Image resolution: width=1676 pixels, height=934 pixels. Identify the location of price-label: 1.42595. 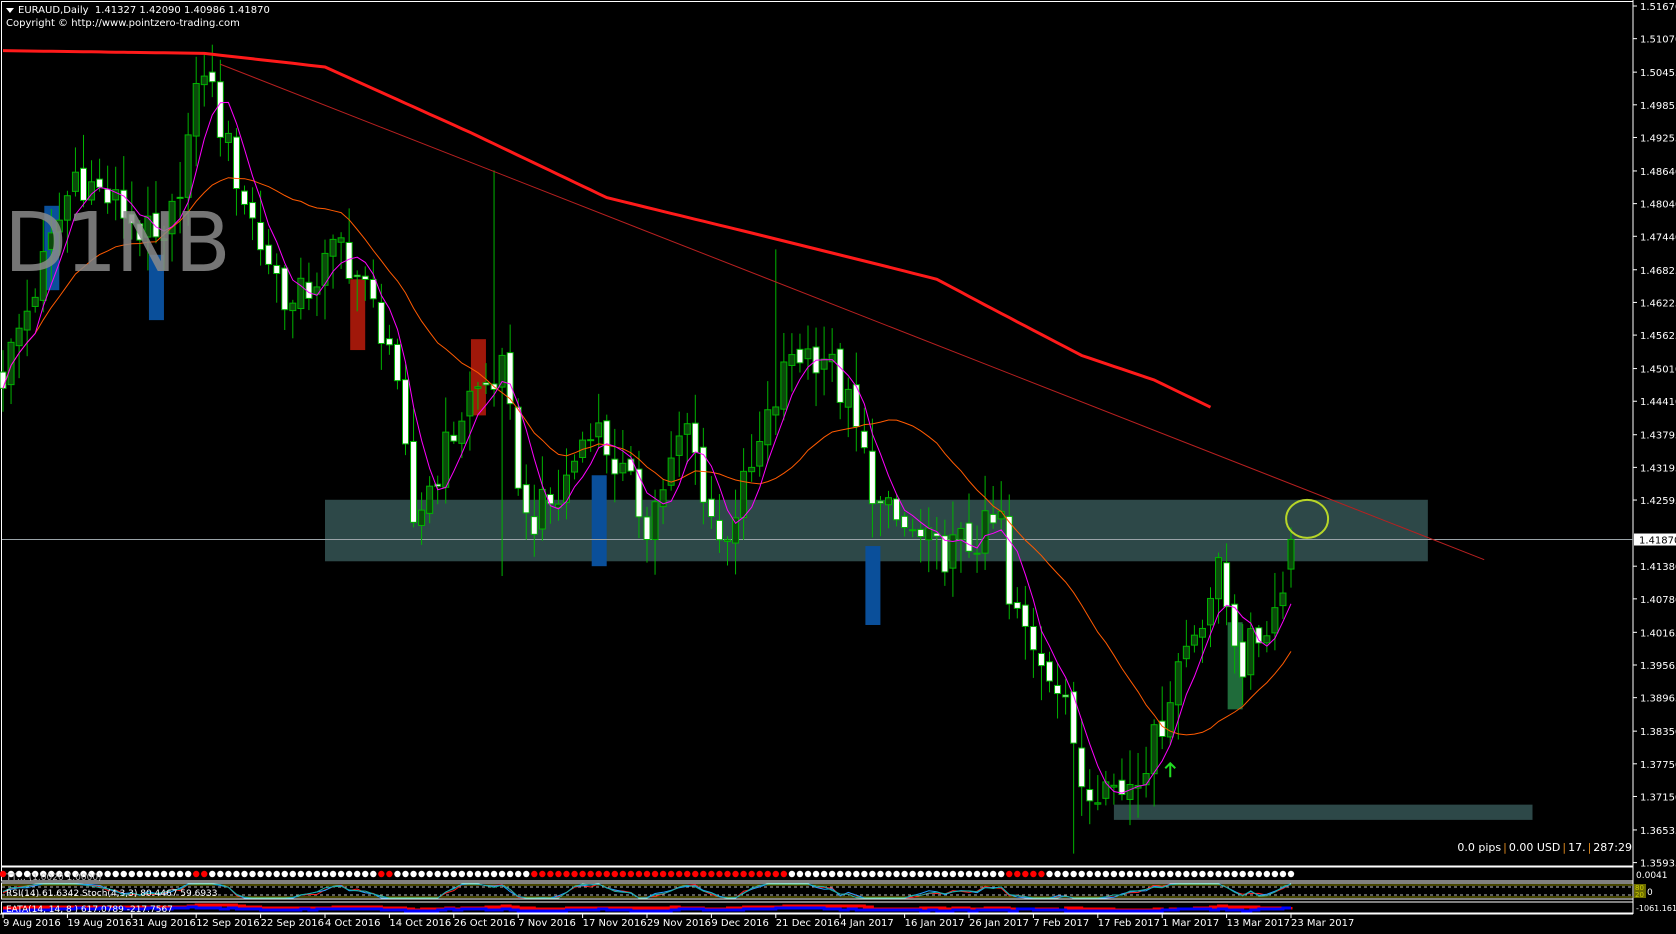
(1658, 501).